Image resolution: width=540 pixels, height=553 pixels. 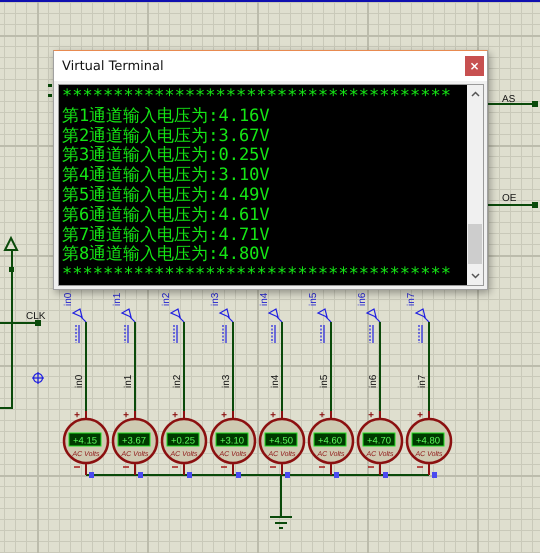 What do you see at coordinates (68, 299) in the screenshot?
I see `terminal-label: in0` at bounding box center [68, 299].